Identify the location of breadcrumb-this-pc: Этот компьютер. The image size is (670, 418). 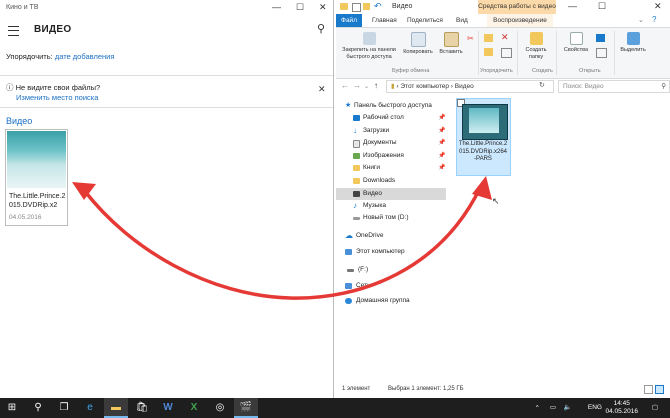
(424, 86).